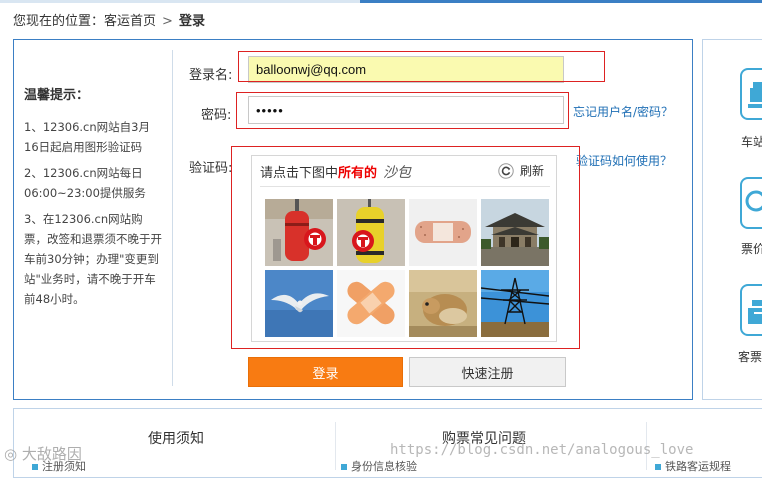 This screenshot has height=478, width=762. I want to click on username-label: 登录名:, so click(211, 75).